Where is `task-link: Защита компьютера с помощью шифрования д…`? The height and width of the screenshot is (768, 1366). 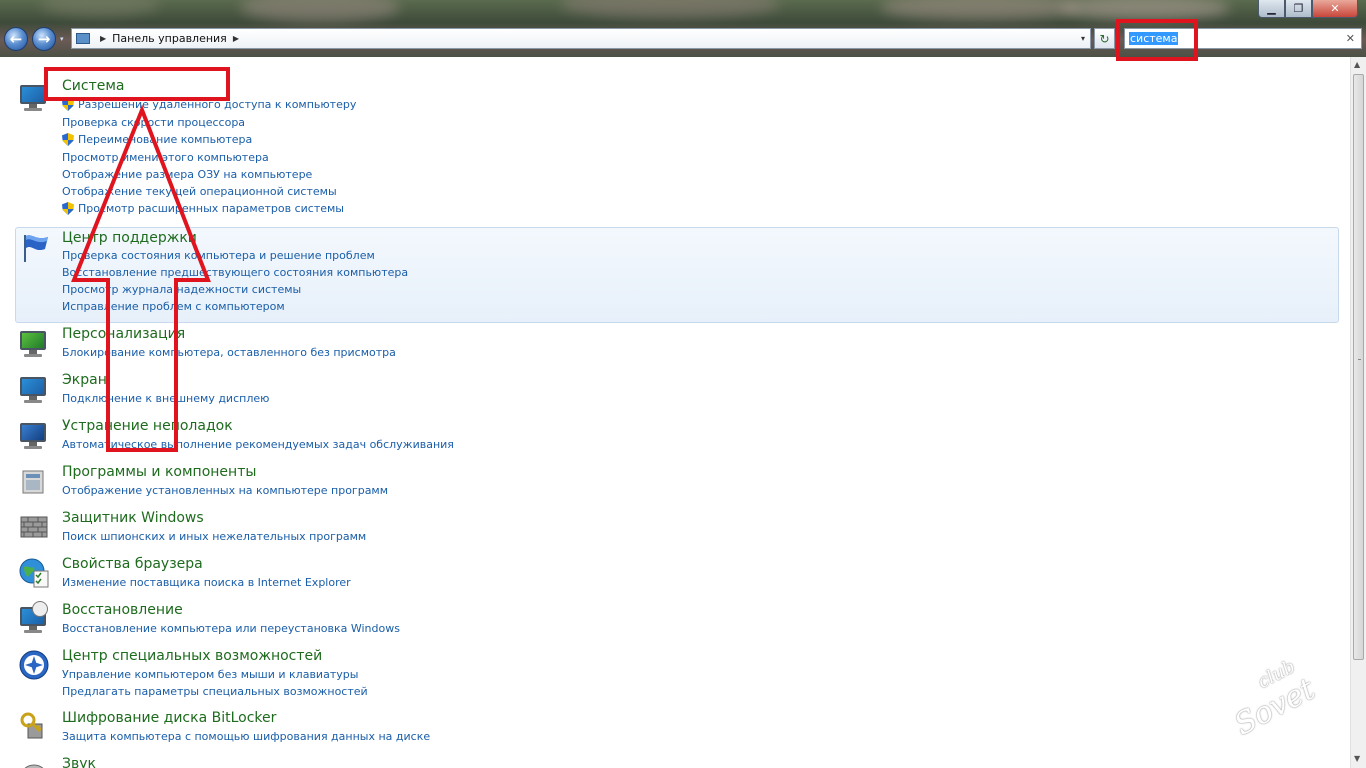 task-link: Защита компьютера с помощью шифрования д… is located at coordinates (246, 736).